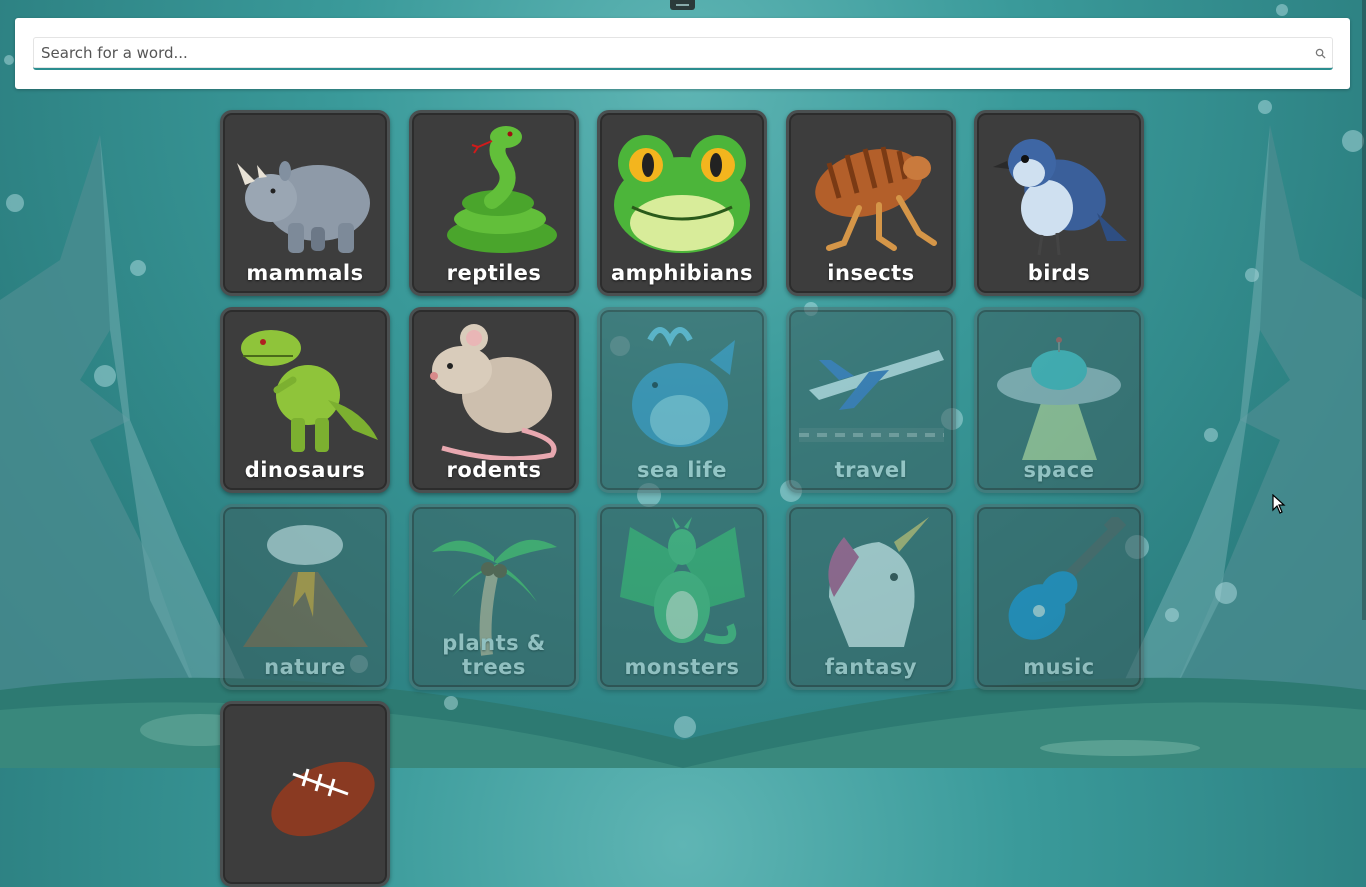 Image resolution: width=1366 pixels, height=887 pixels. I want to click on category-label: rodents, so click(494, 470).